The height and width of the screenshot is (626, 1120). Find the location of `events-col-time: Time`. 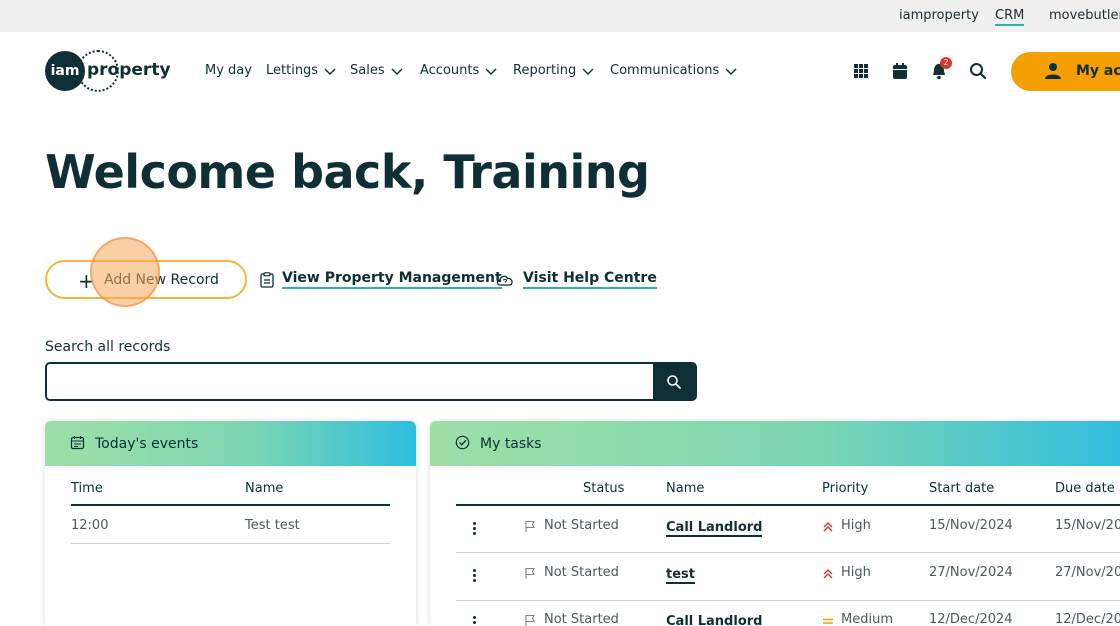

events-col-time: Time is located at coordinates (87, 488).